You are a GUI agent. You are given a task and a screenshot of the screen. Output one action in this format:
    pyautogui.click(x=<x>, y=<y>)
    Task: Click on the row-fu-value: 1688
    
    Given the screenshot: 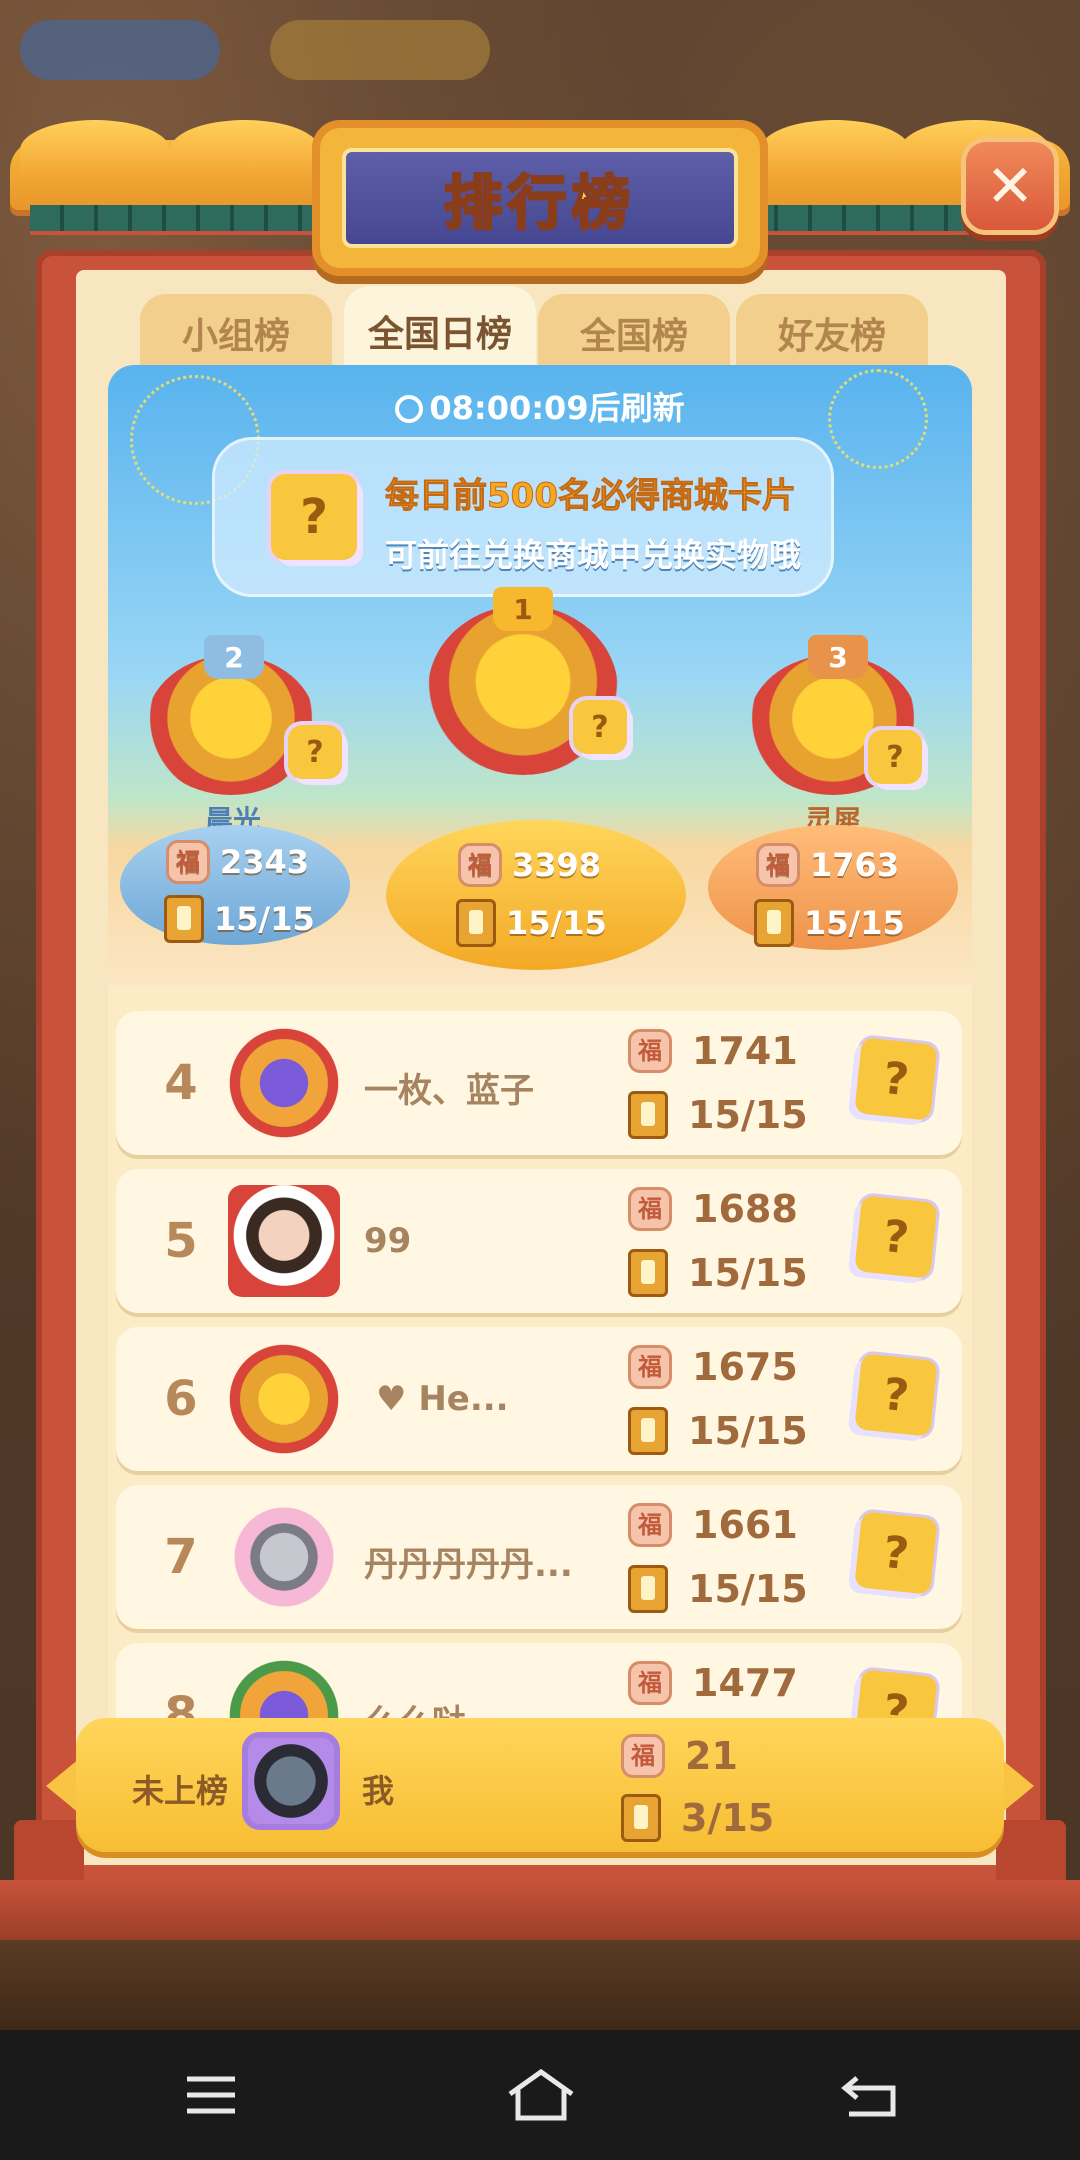 What is the action you would take?
    pyautogui.click(x=745, y=1209)
    